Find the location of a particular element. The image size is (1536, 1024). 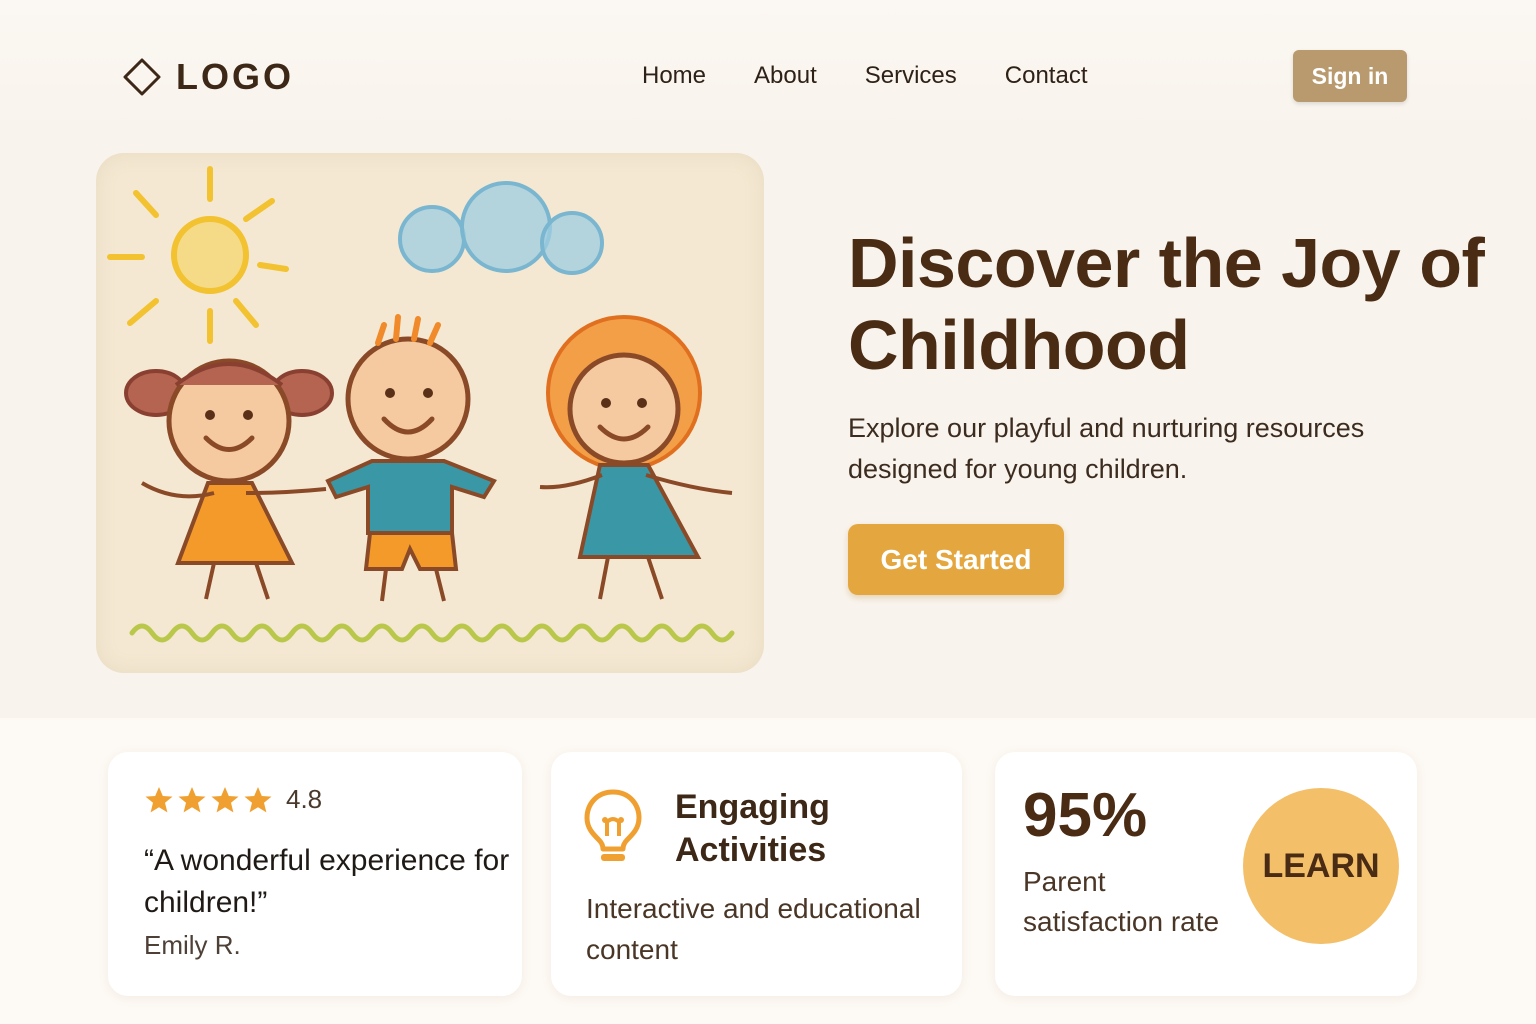

stats-card: 95% Parent satisfaction rate LEARN is located at coordinates (1206, 874).